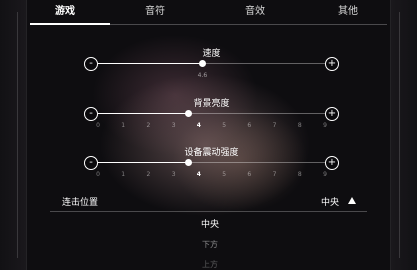  Describe the element at coordinates (348, 12) in the screenshot. I see `tab-other: 其他` at that location.